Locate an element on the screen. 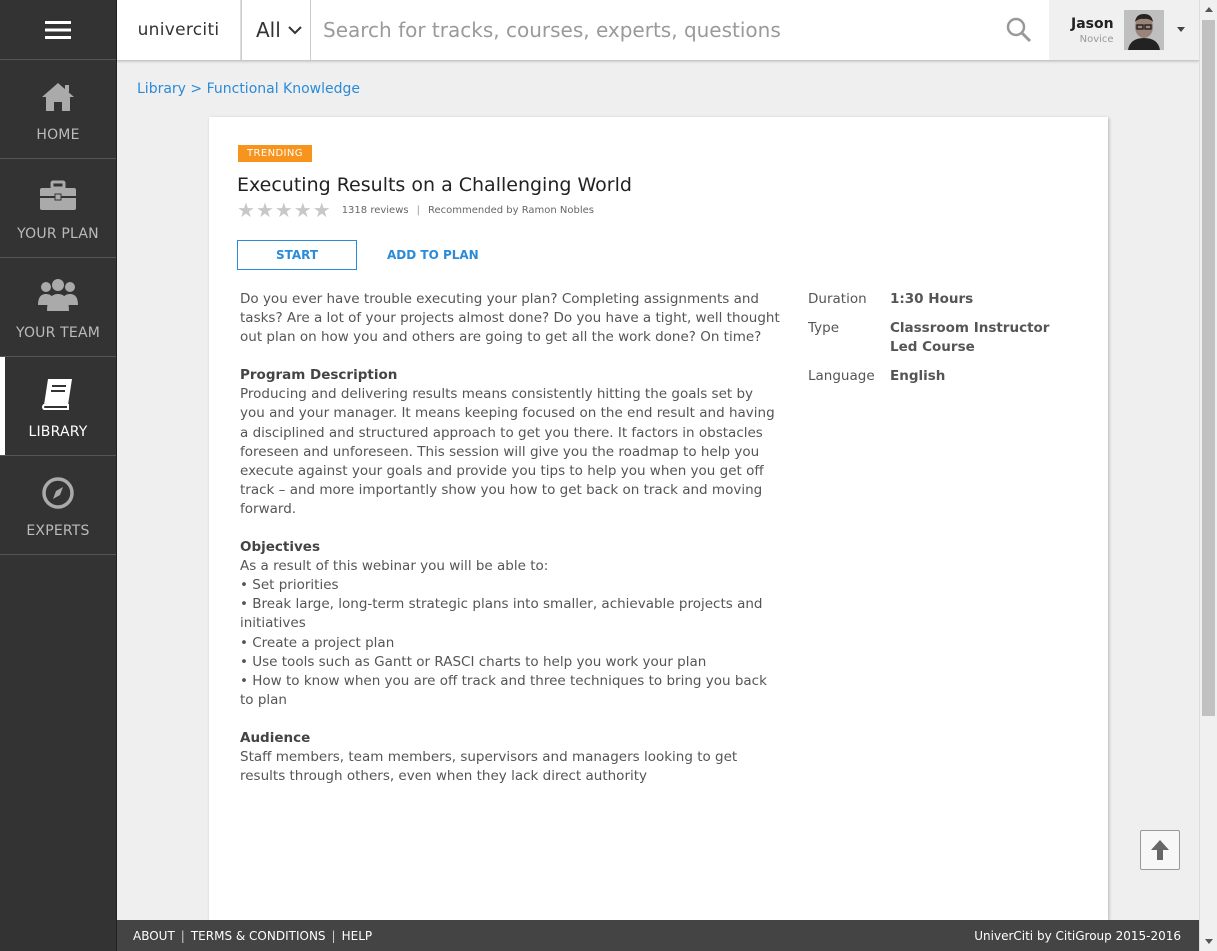 The height and width of the screenshot is (951, 1217). add-to-plan-button: ADD TO PLAN is located at coordinates (433, 255).